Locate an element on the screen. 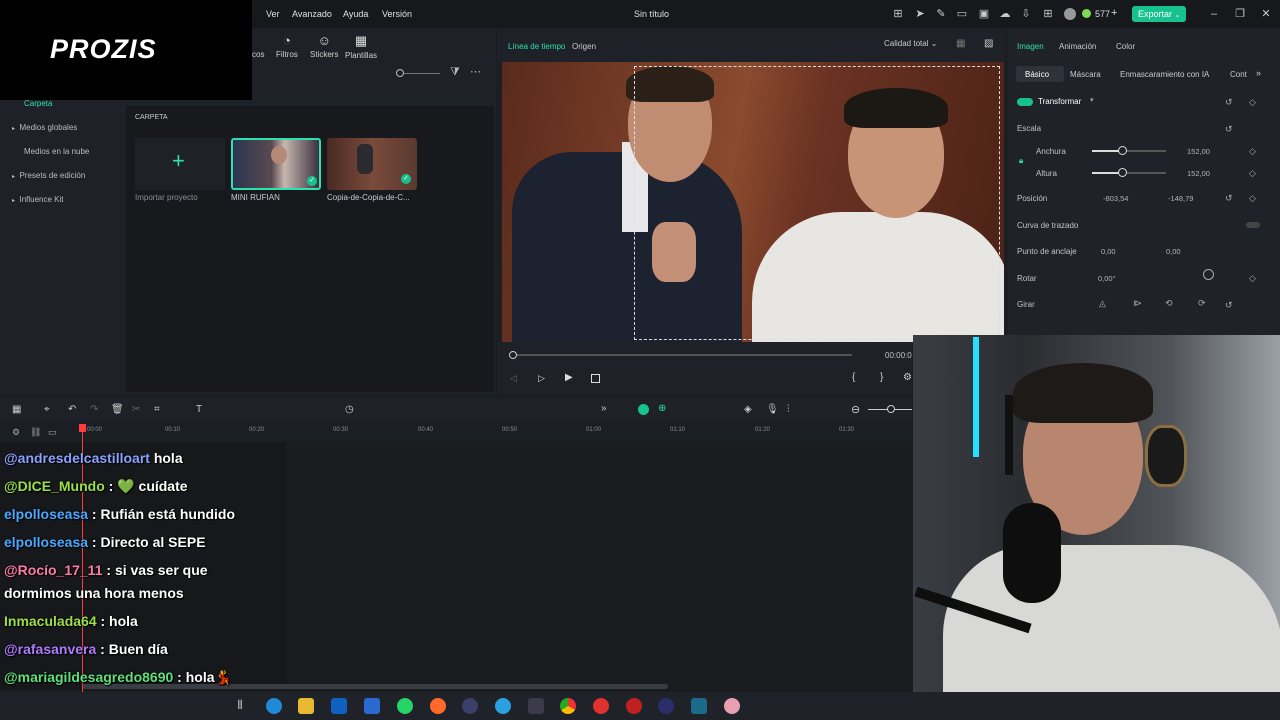  outlook-icon is located at coordinates (339, 706).